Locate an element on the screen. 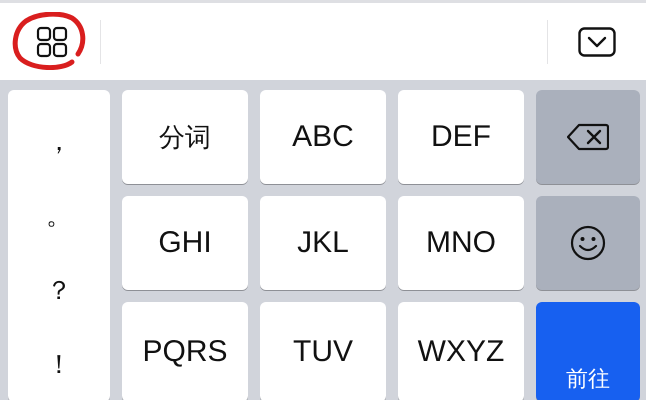 The image size is (646, 400). chevron-down-icon is located at coordinates (597, 41).